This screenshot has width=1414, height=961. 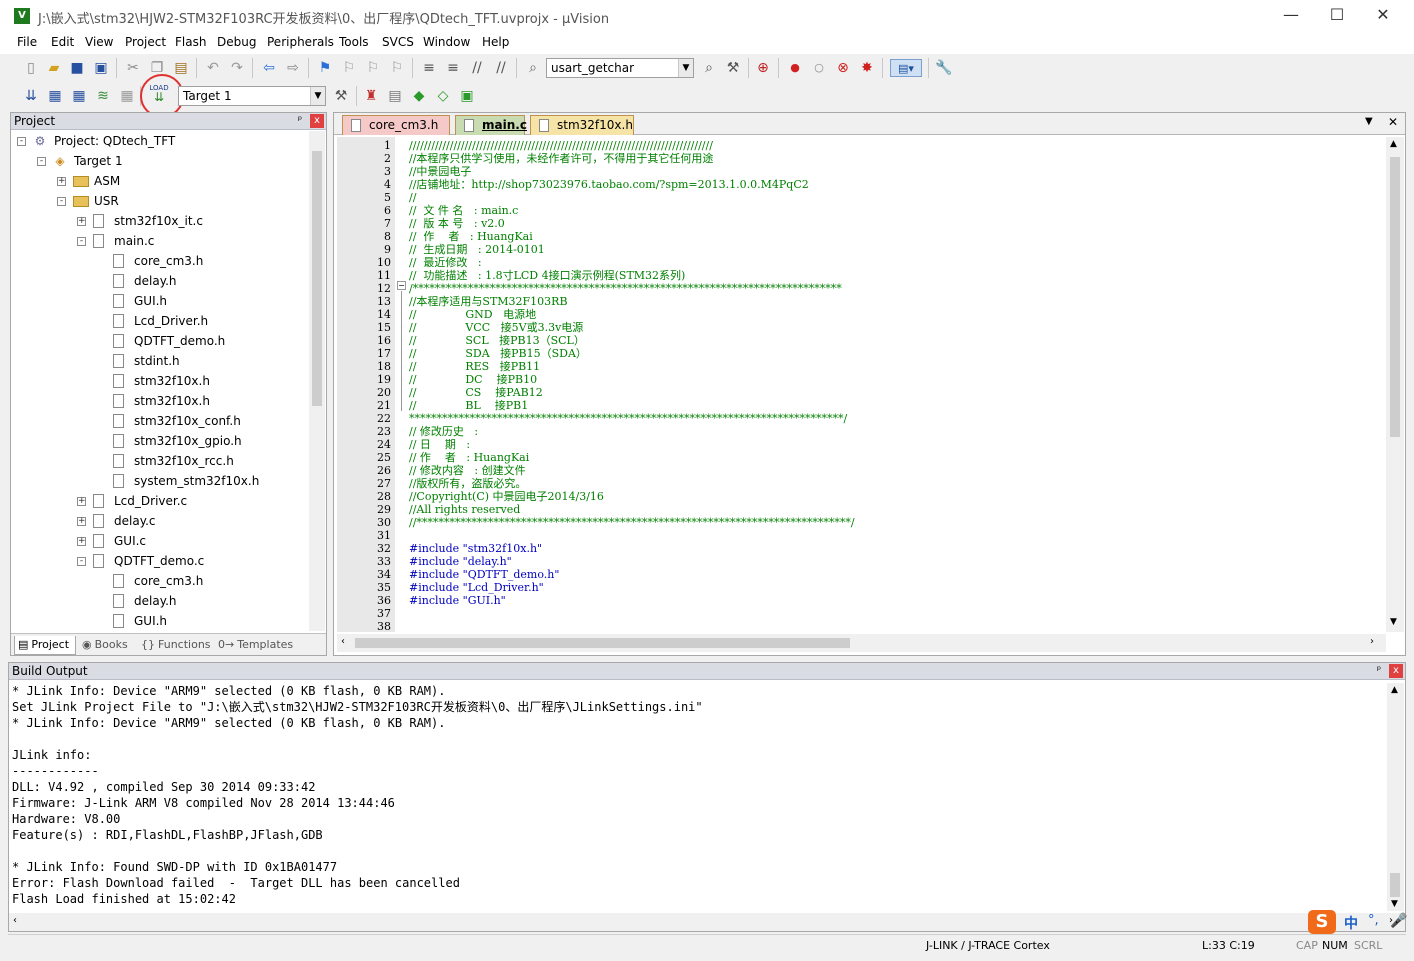 What do you see at coordinates (317, 121) in the screenshot?
I see `close-project-pane-button: x` at bounding box center [317, 121].